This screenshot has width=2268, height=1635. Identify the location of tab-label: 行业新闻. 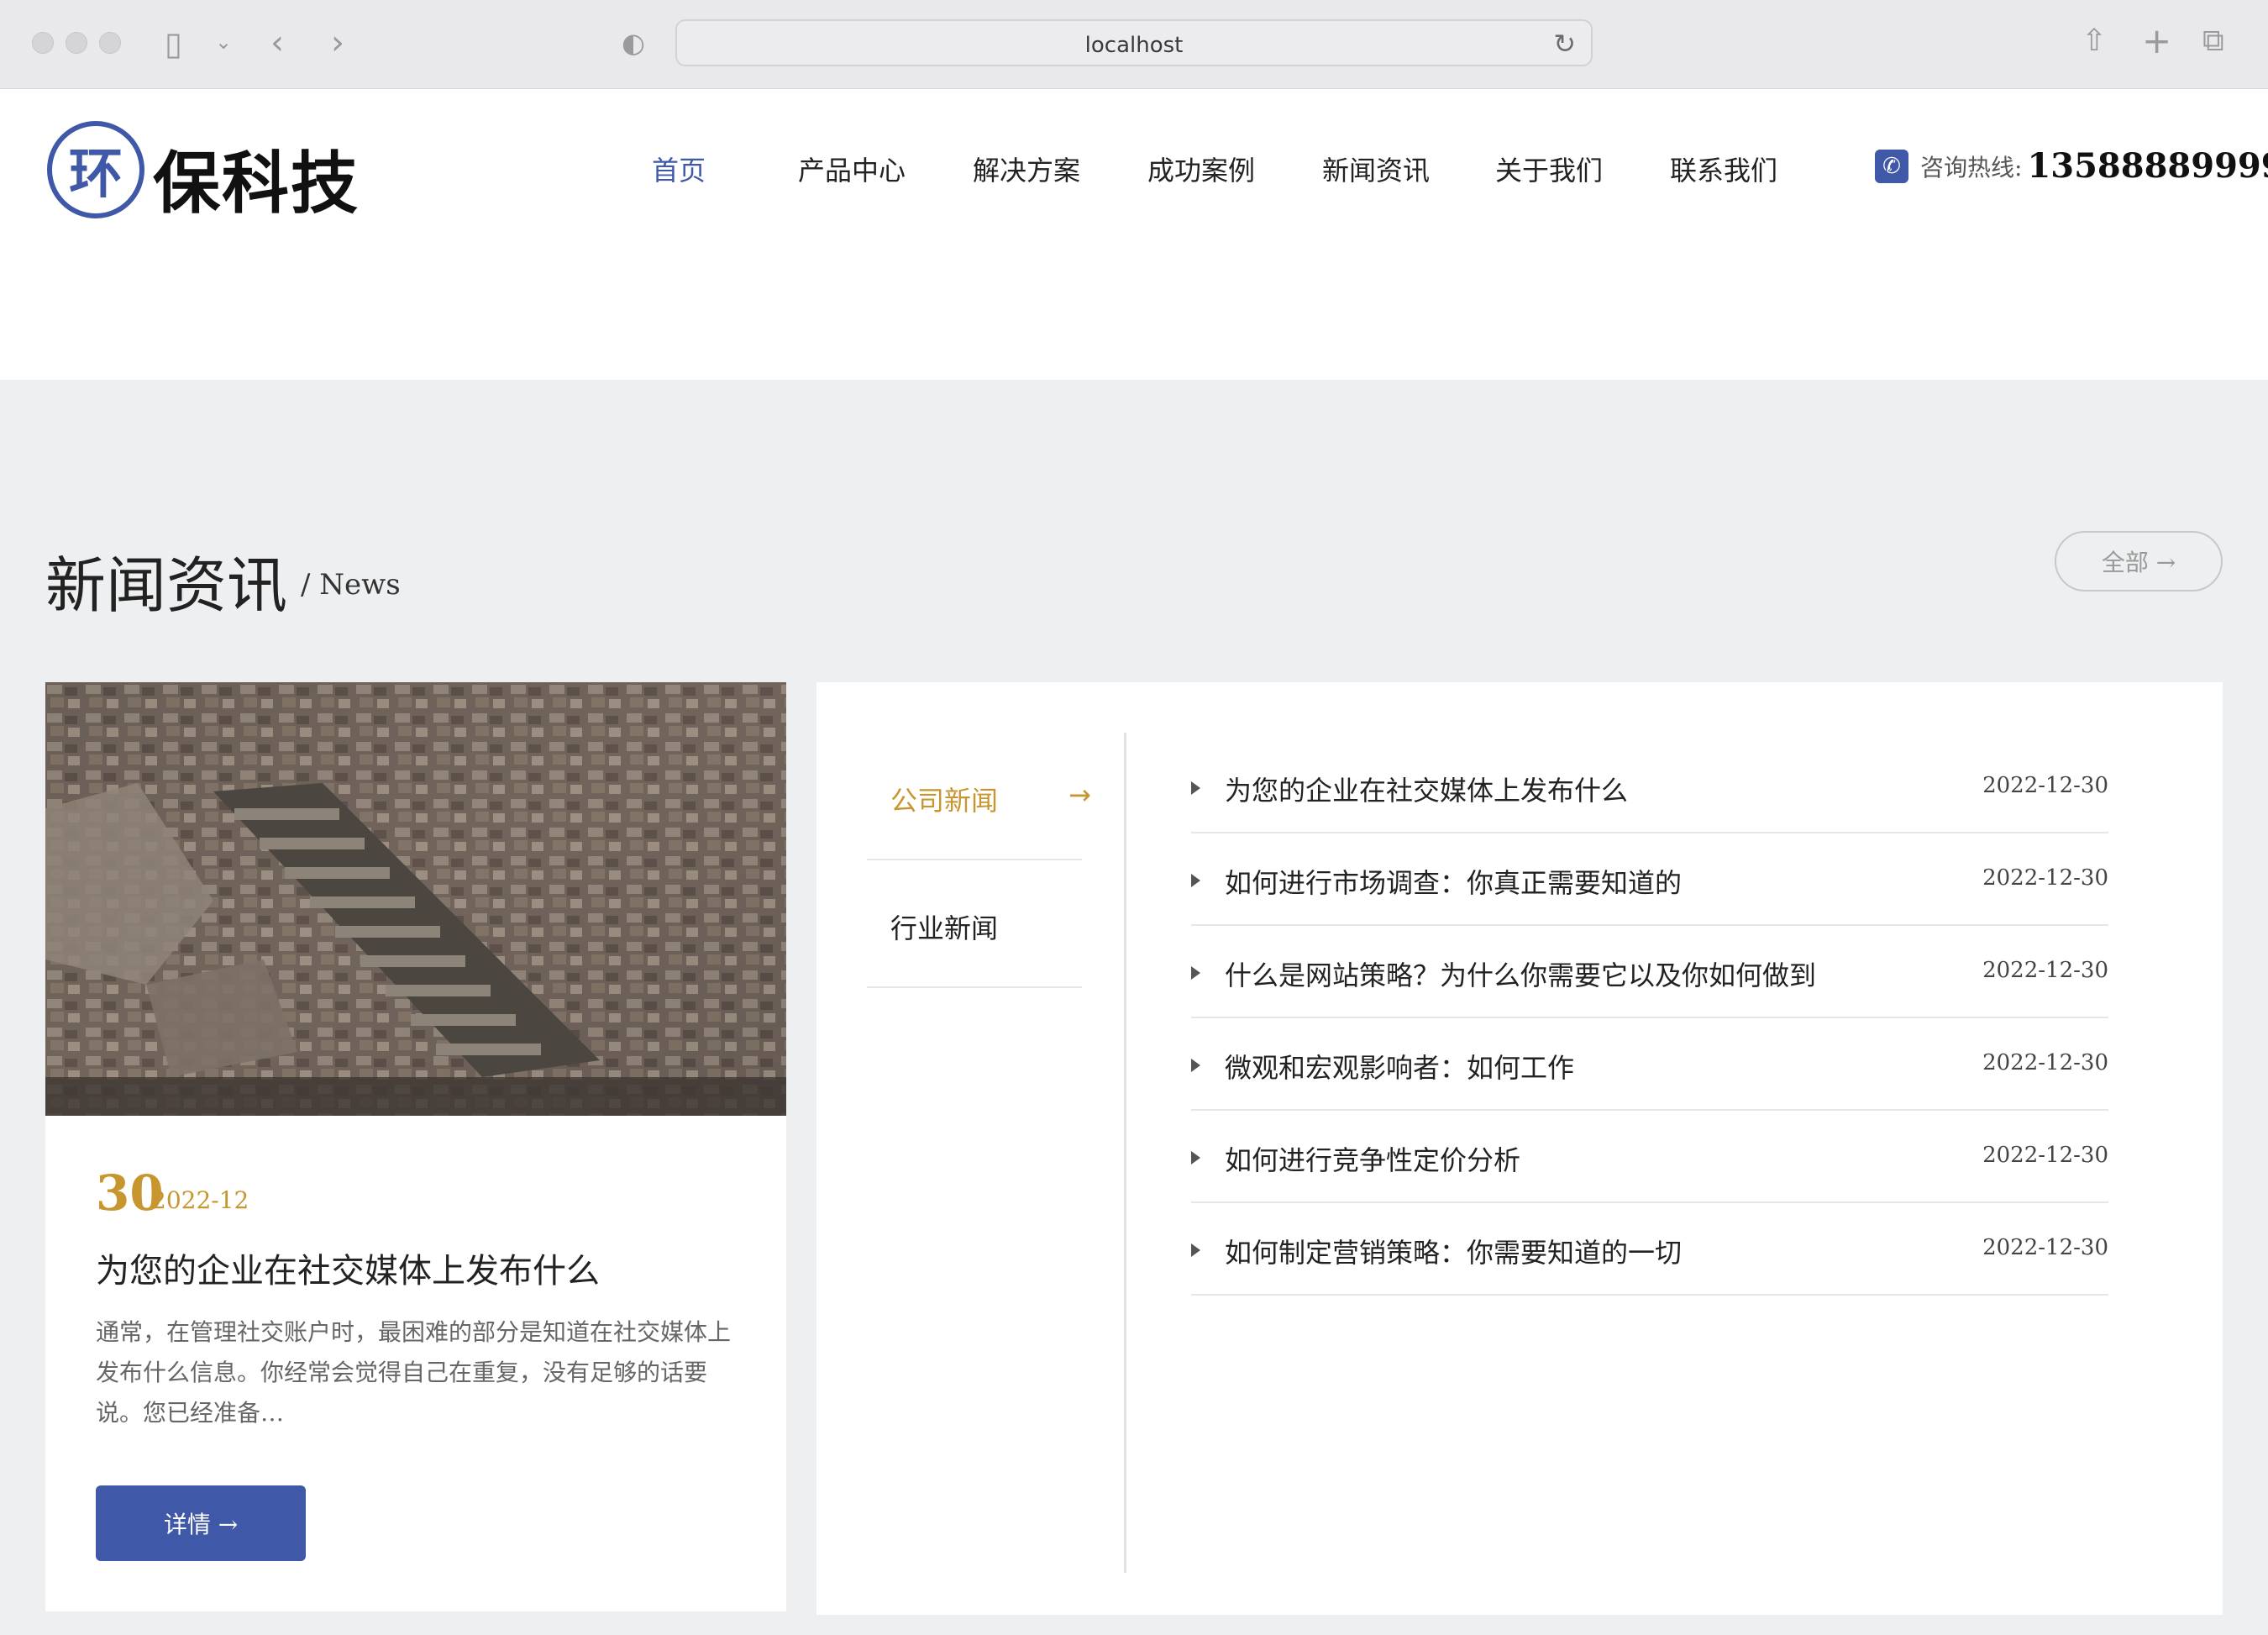
(944, 928).